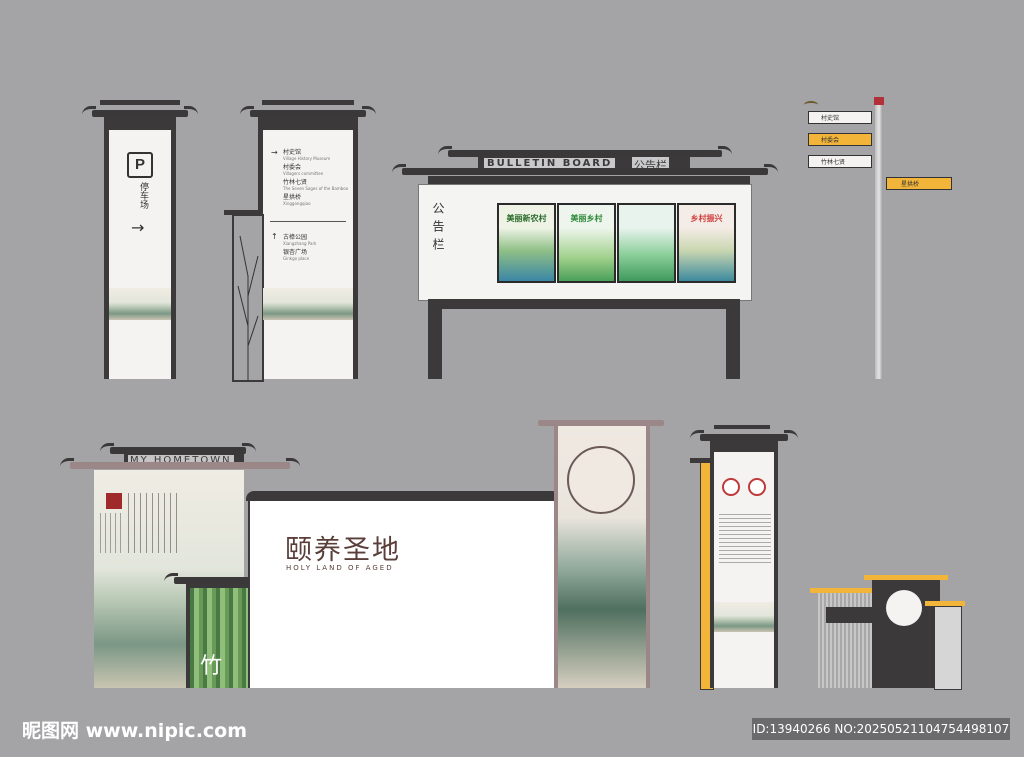 The height and width of the screenshot is (757, 1024). What do you see at coordinates (526, 218) in the screenshot?
I see `poster-title: 美丽新农村` at bounding box center [526, 218].